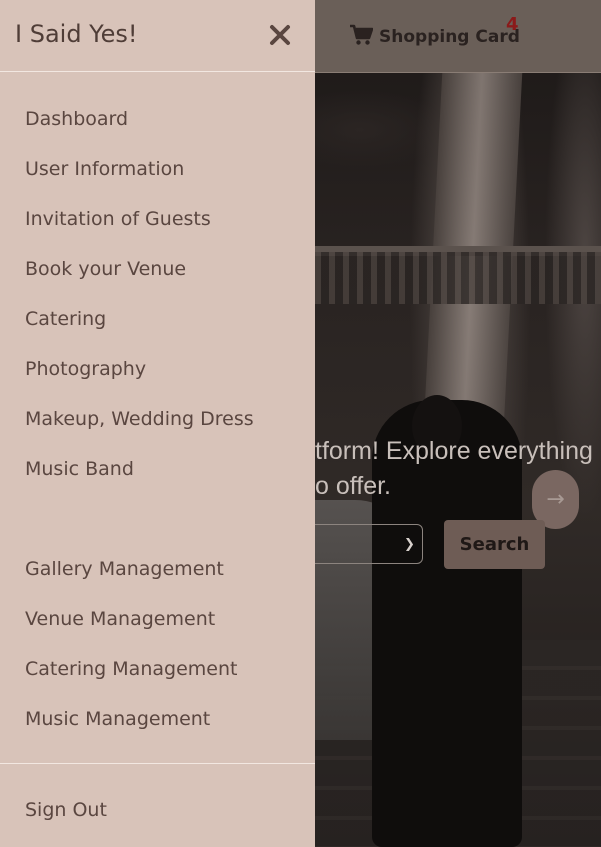 The height and width of the screenshot is (847, 601). Describe the element at coordinates (118, 219) in the screenshot. I see `sidebar-item-invitation-of-guests: Invitation of Guests` at that location.